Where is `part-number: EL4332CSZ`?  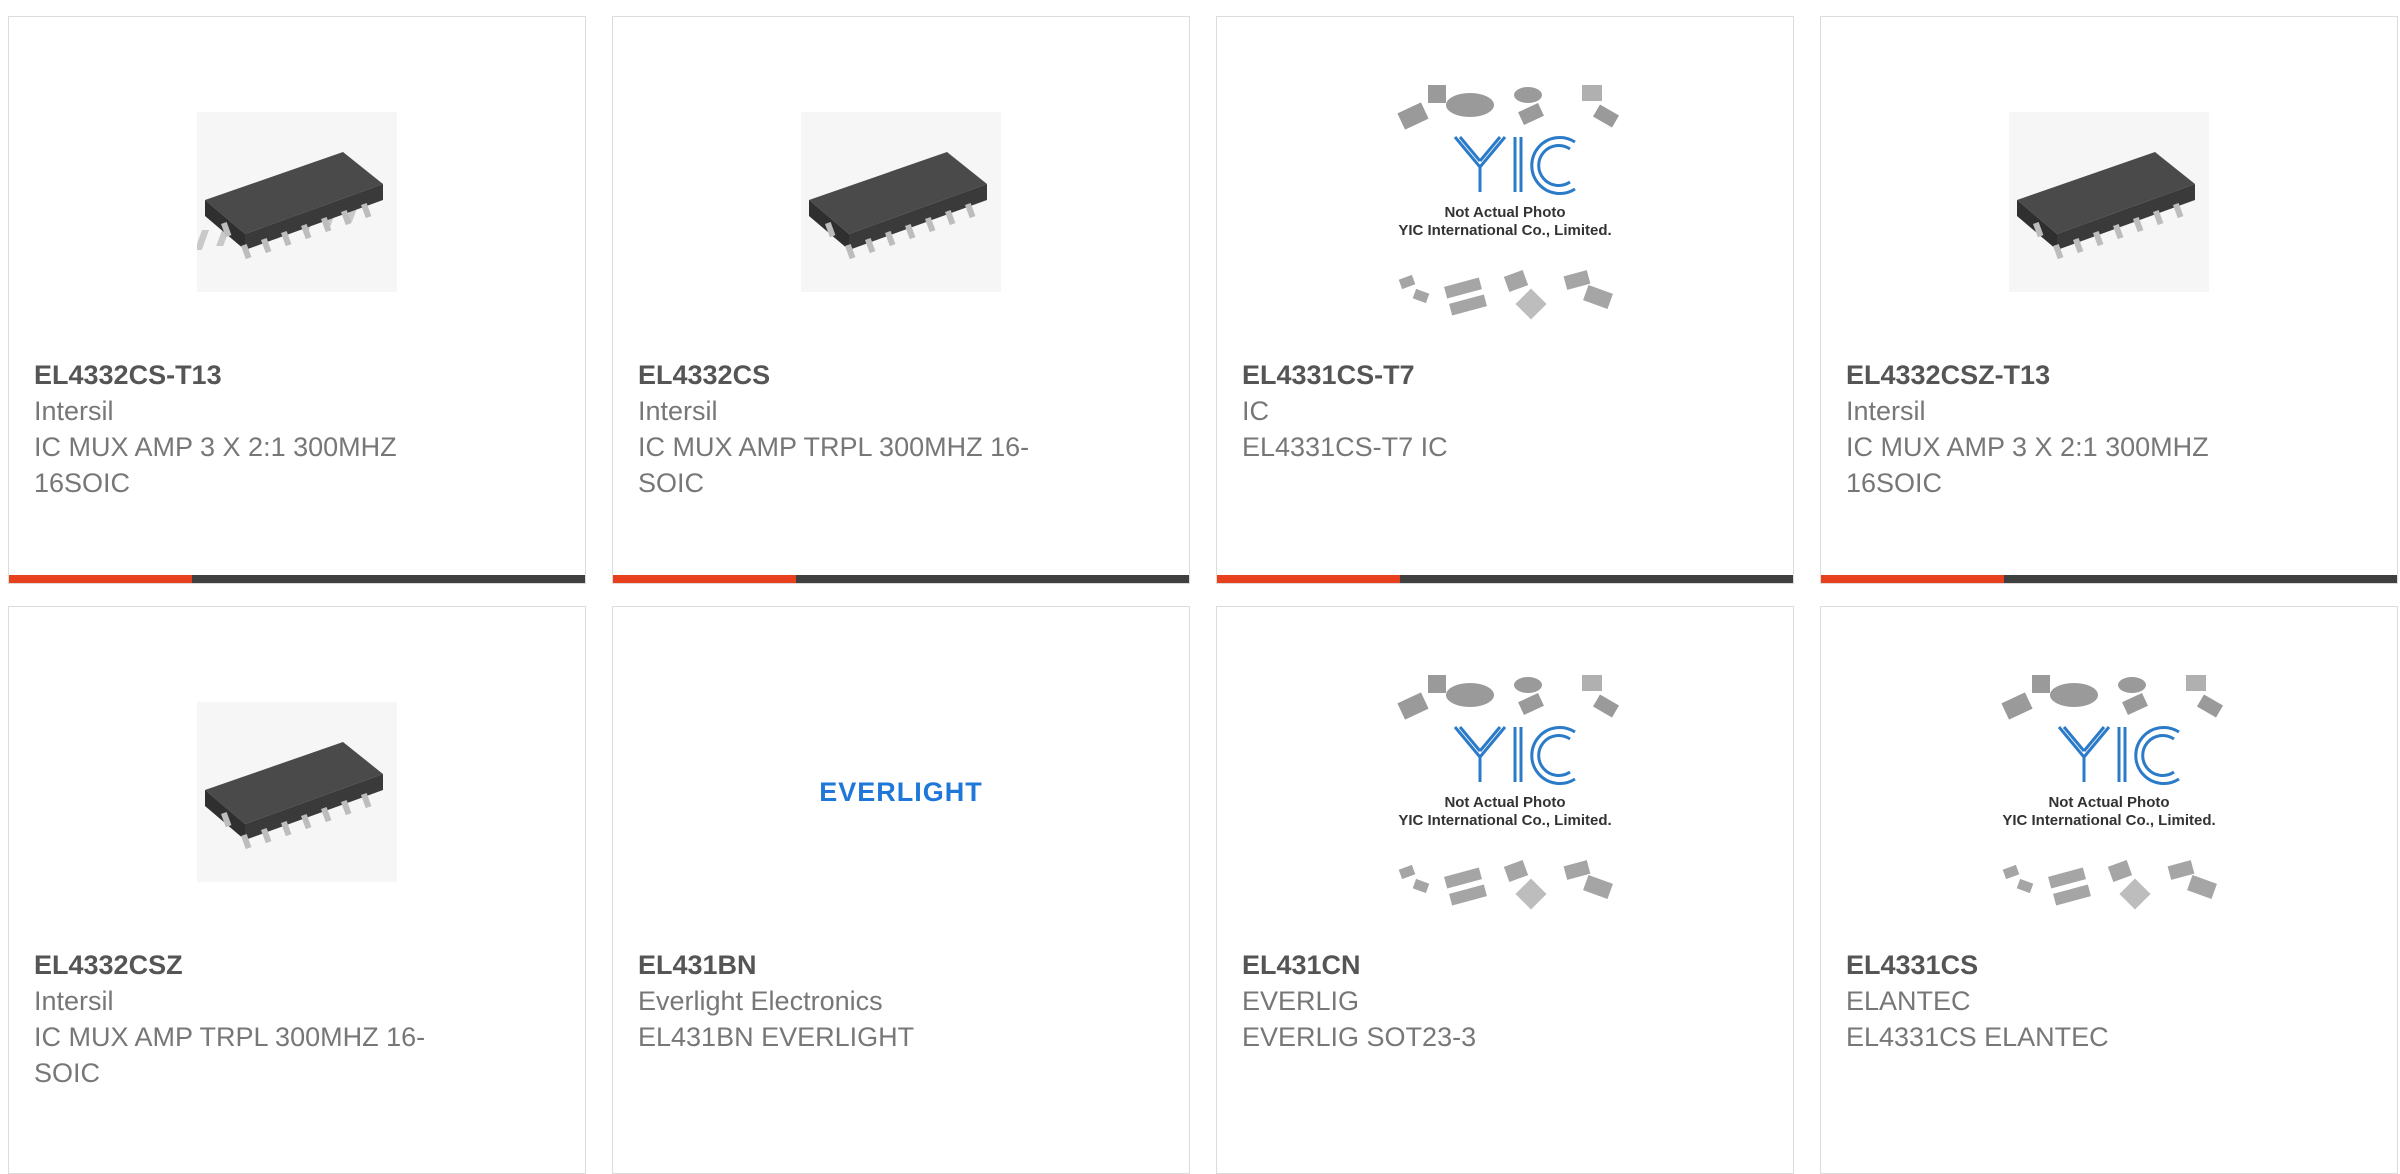 part-number: EL4332CSZ is located at coordinates (249, 965).